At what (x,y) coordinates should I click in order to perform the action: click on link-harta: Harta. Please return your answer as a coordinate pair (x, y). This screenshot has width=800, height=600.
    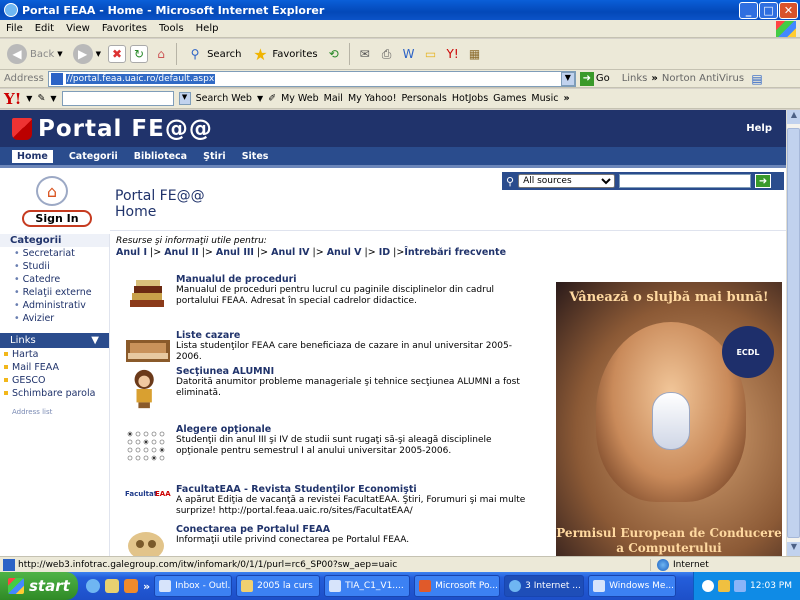
    Looking at the image, I should click on (54, 354).